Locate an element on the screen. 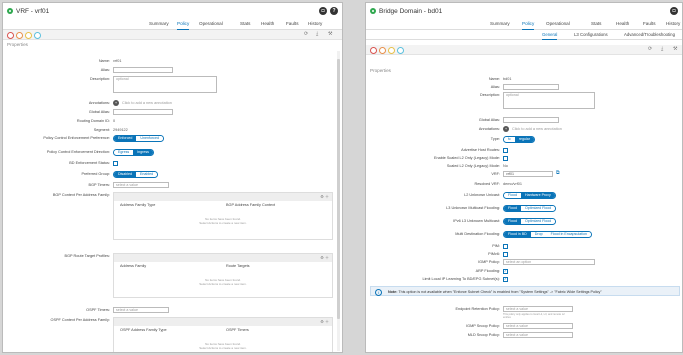 This screenshot has width=683, height=355. column-header: Address Family is located at coordinates (133, 266).